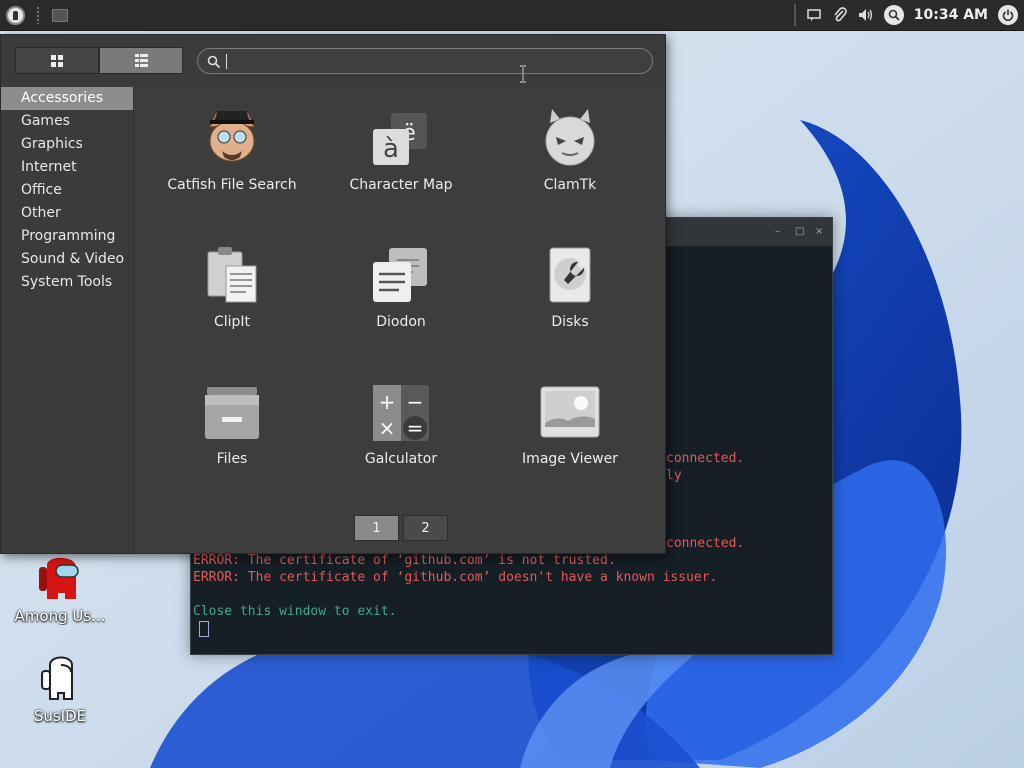 The height and width of the screenshot is (768, 1024). I want to click on app-diodon: Diodon, so click(401, 287).